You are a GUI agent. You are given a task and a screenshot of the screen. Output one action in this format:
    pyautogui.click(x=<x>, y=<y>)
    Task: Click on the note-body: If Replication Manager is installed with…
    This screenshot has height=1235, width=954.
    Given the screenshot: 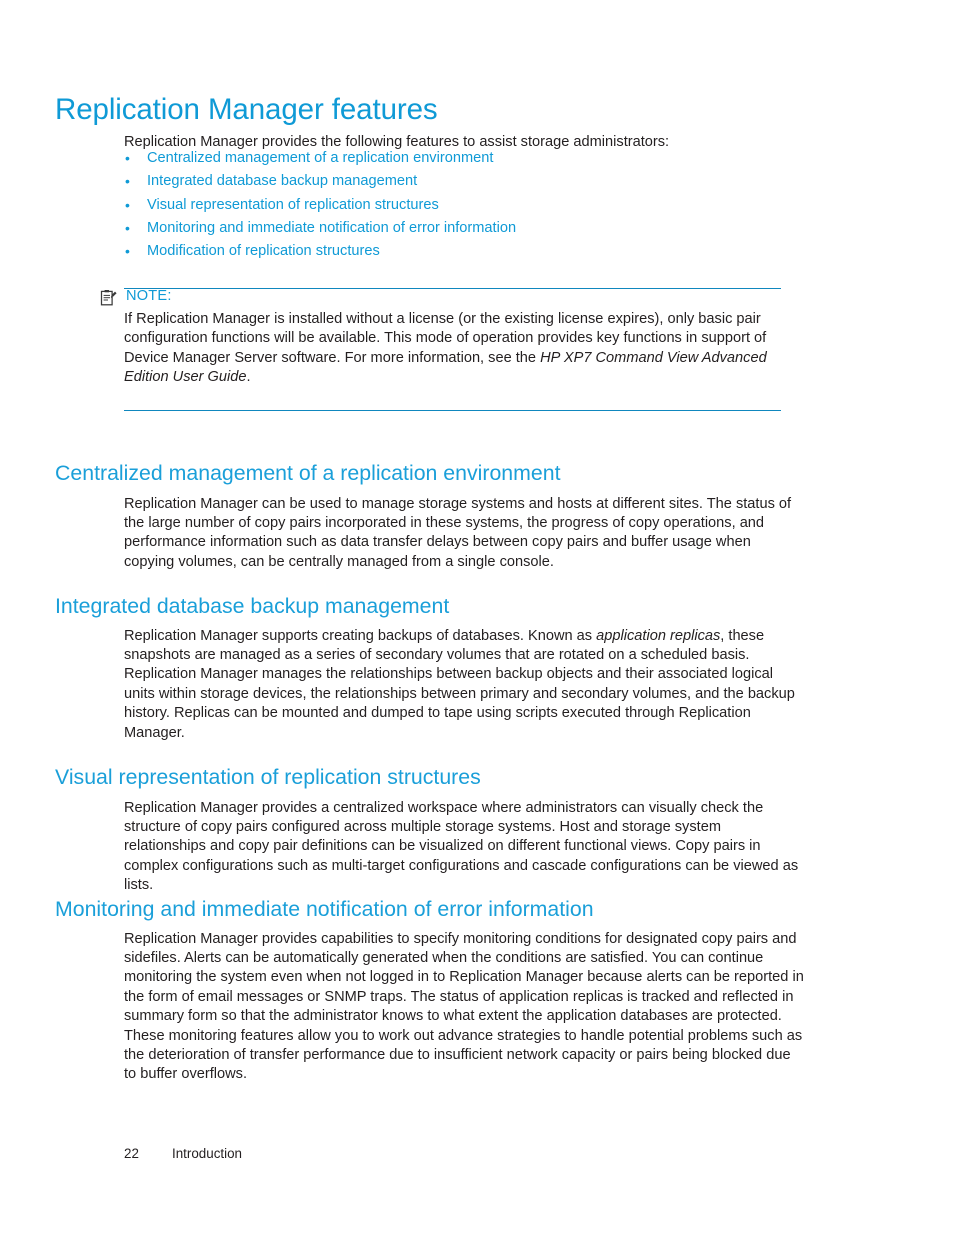 What is the action you would take?
    pyautogui.click(x=454, y=349)
    